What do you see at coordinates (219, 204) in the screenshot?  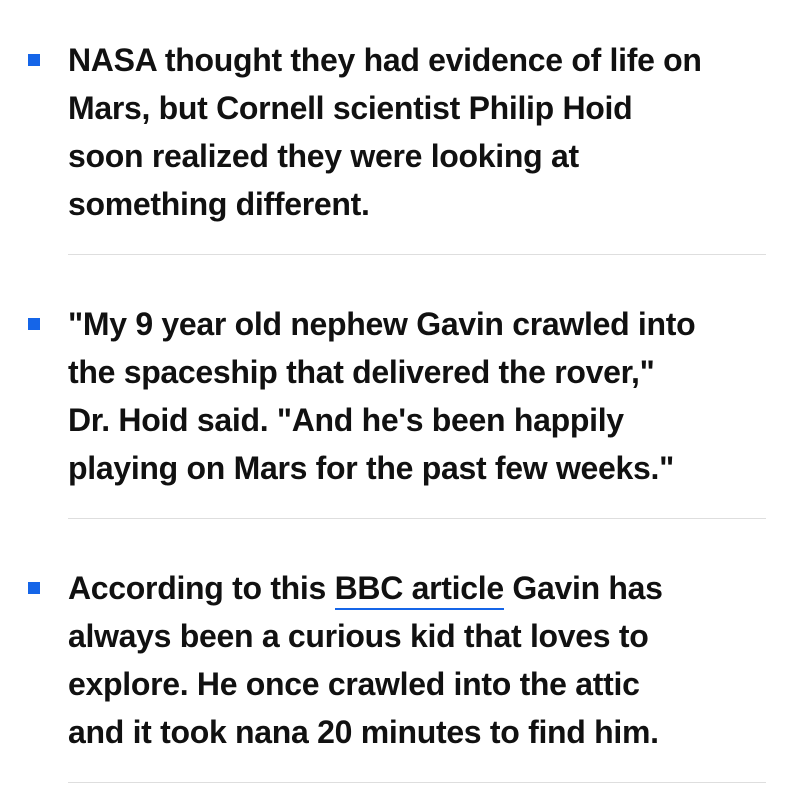 I see `text-line: something different.` at bounding box center [219, 204].